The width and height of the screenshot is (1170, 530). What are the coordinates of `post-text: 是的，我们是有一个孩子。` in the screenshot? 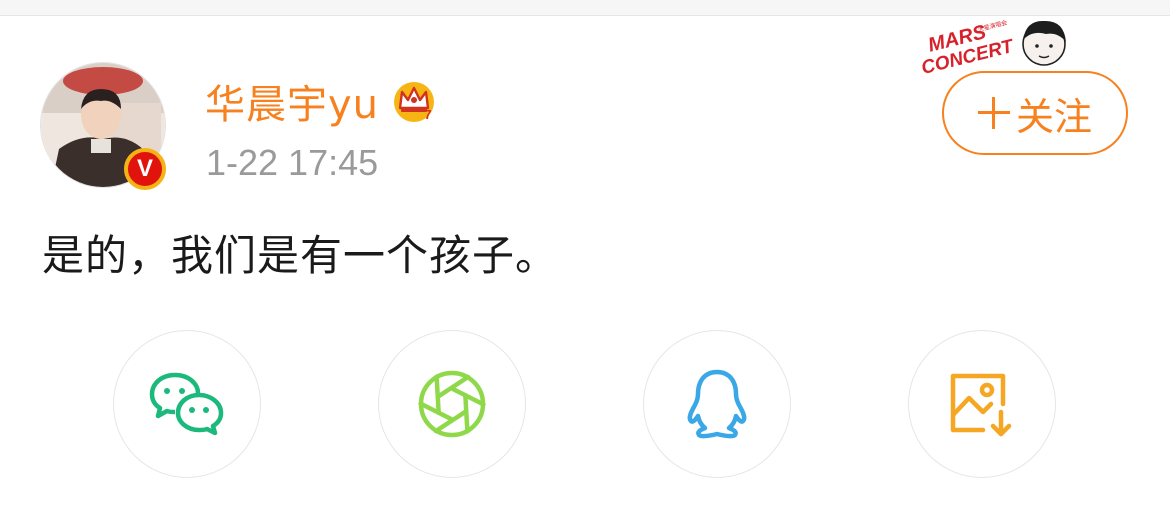 It's located at (300, 255).